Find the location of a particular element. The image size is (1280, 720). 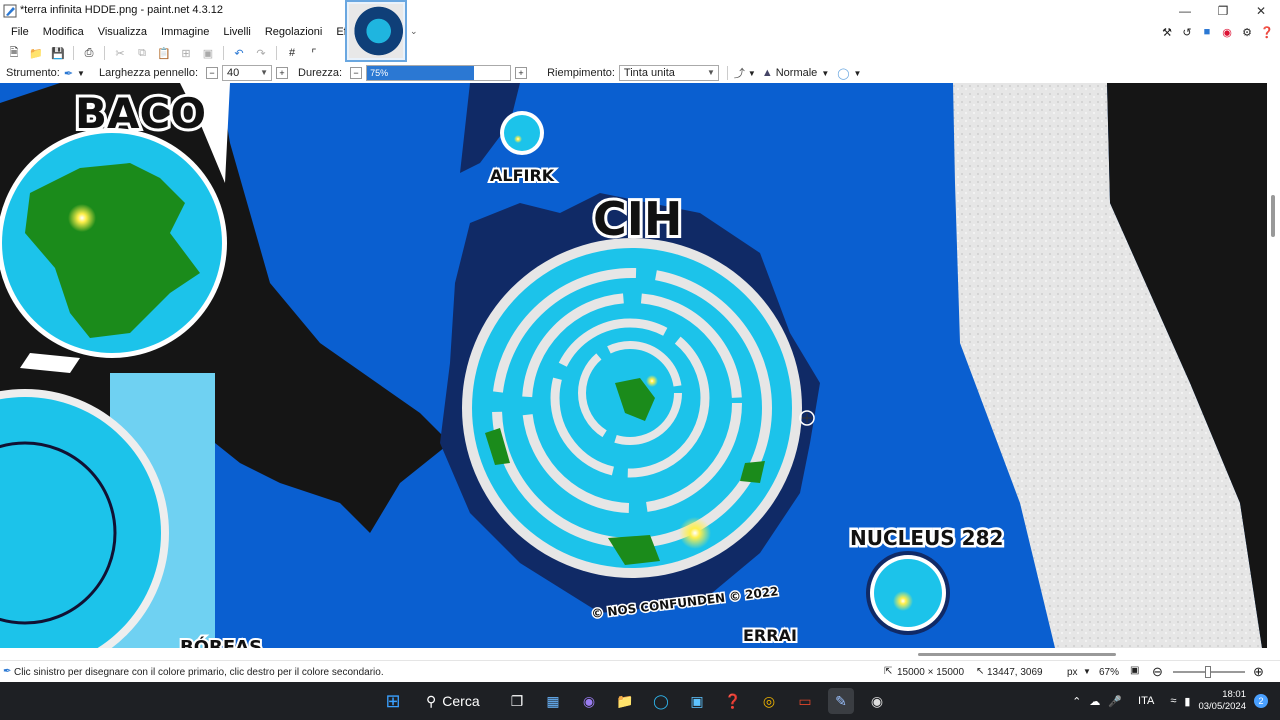

close-button: ✕ is located at coordinates (1261, 11).